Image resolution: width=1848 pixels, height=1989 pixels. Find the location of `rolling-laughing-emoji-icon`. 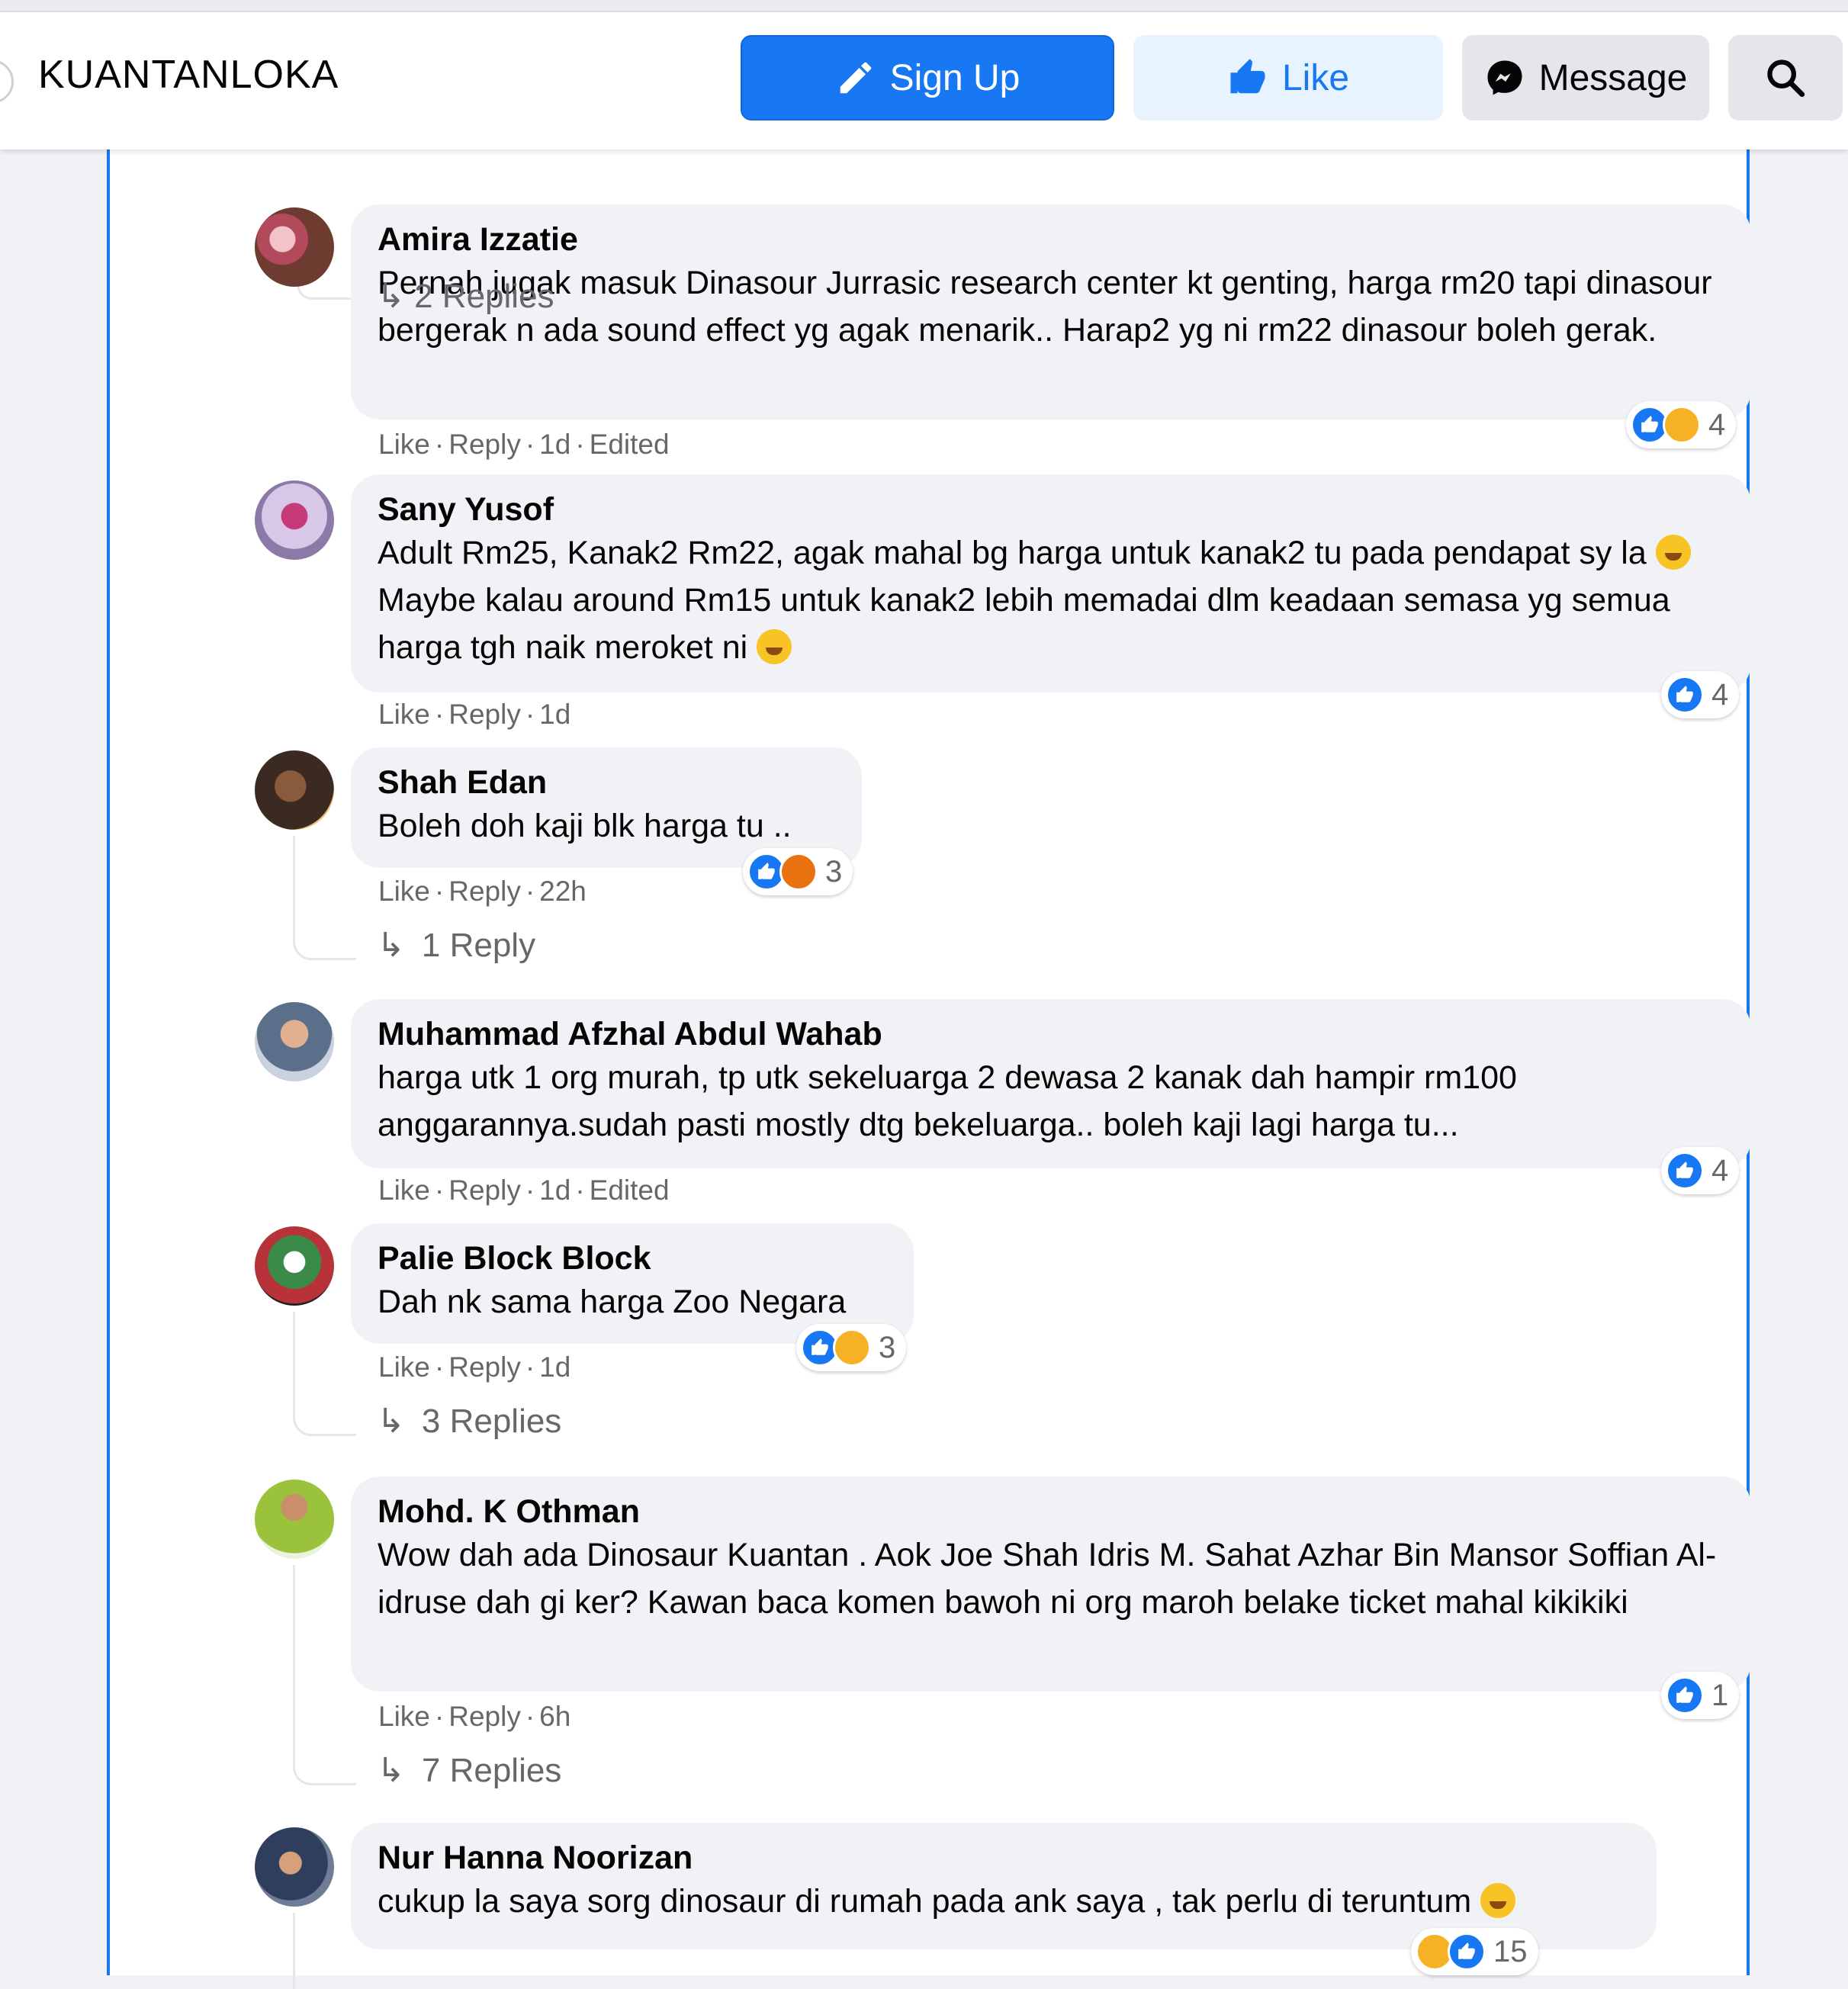

rolling-laughing-emoji-icon is located at coordinates (774, 646).